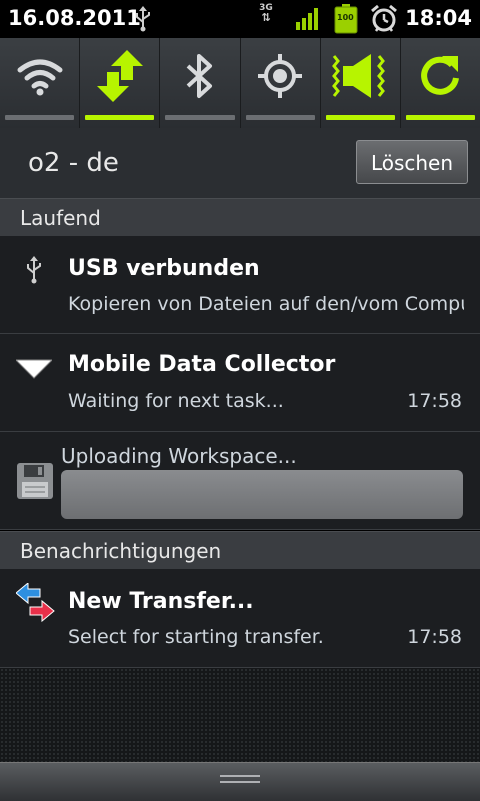  What do you see at coordinates (120, 117) in the screenshot?
I see `mobile-data-toggle-indicator` at bounding box center [120, 117].